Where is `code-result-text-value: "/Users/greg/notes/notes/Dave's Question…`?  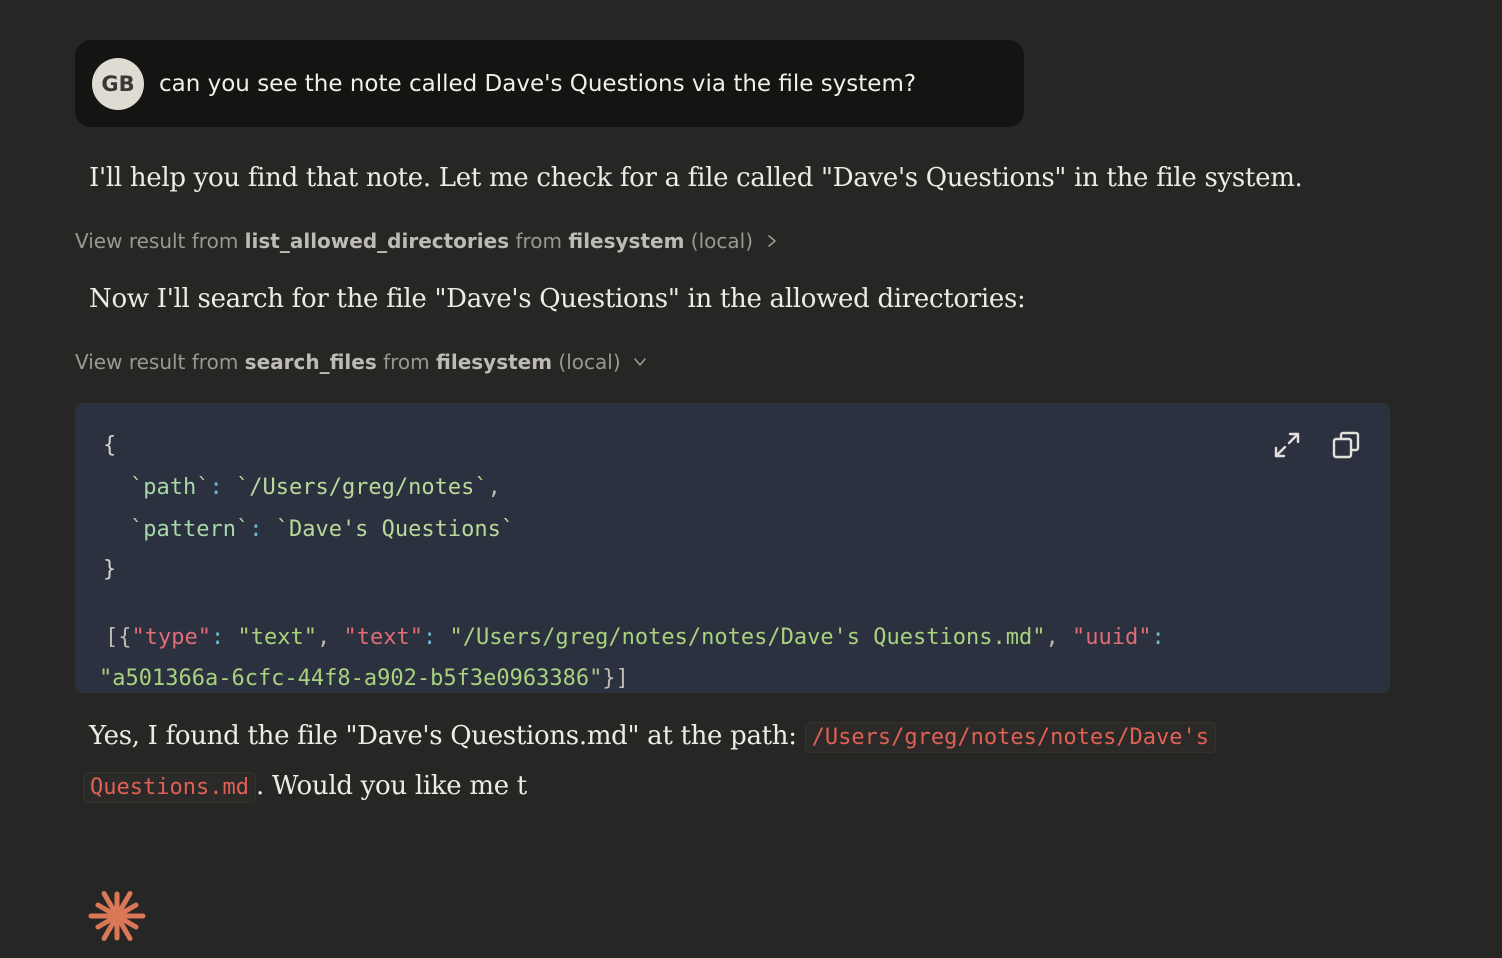
code-result-text-value: "/Users/greg/notes/notes/Dave's Question… is located at coordinates (747, 637).